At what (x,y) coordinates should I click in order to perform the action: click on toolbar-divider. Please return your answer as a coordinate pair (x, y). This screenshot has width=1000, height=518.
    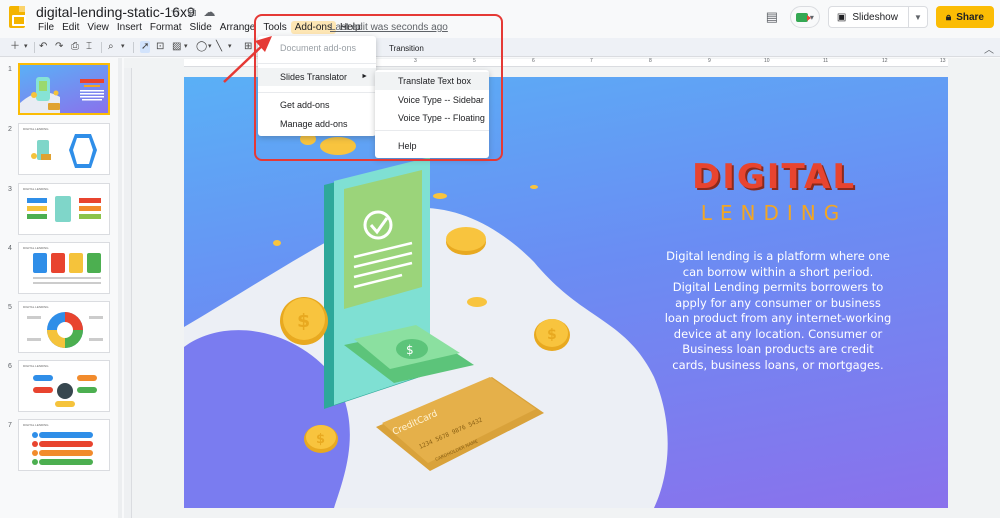
    Looking at the image, I should click on (34, 47).